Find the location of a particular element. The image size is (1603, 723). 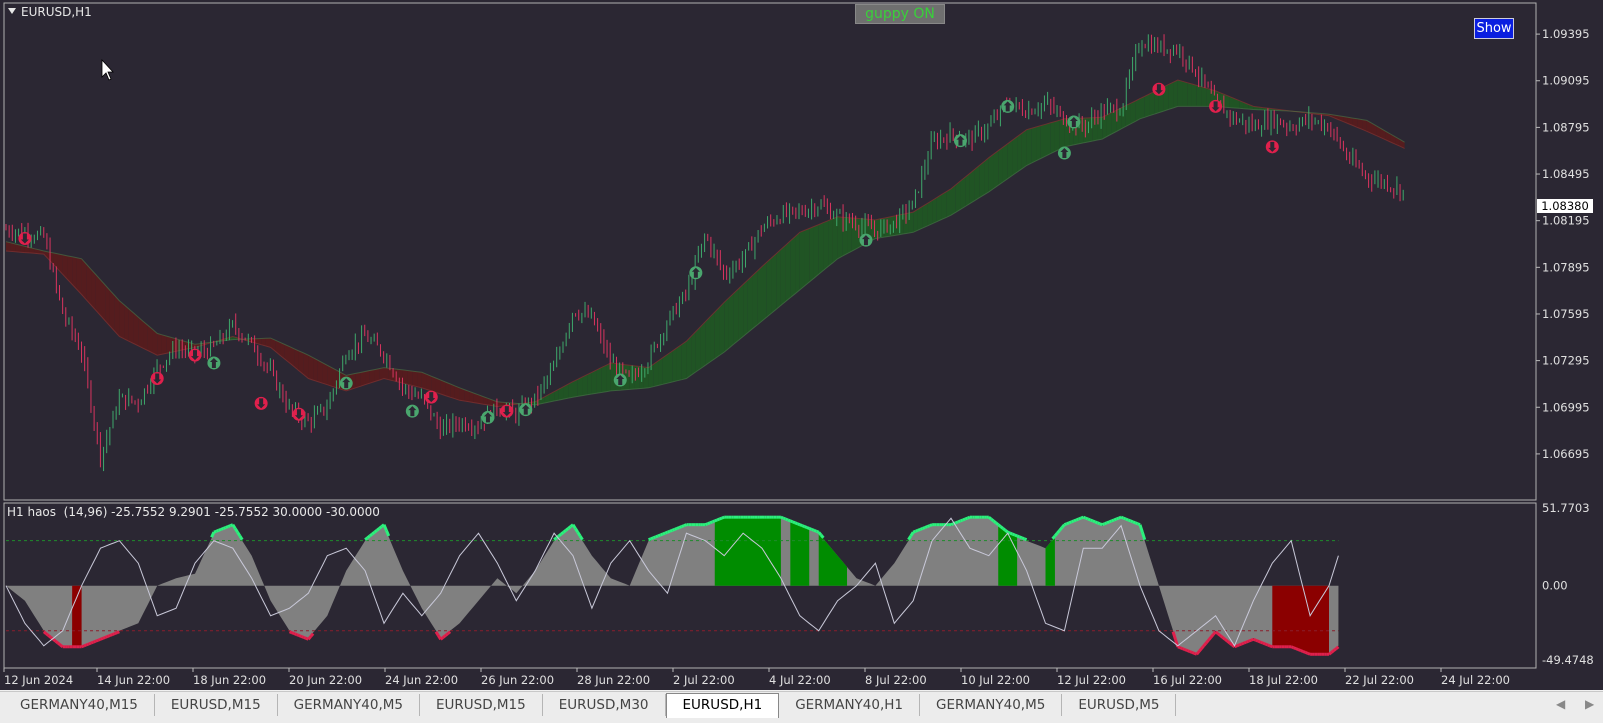

tab-germany40-h1: GERMANY40,H1 is located at coordinates (849, 705).